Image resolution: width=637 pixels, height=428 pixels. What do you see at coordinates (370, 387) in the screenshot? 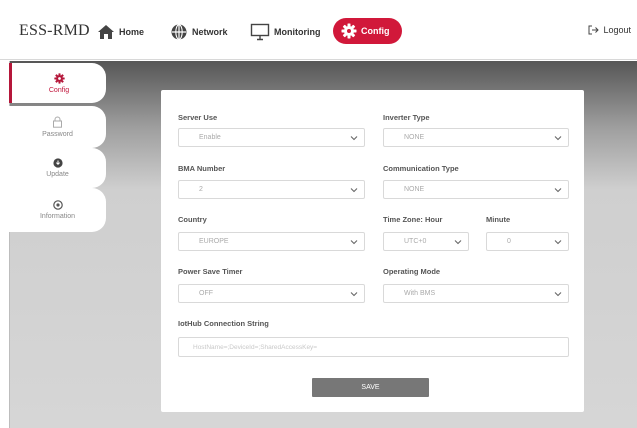
I see `save-button: SAVE` at bounding box center [370, 387].